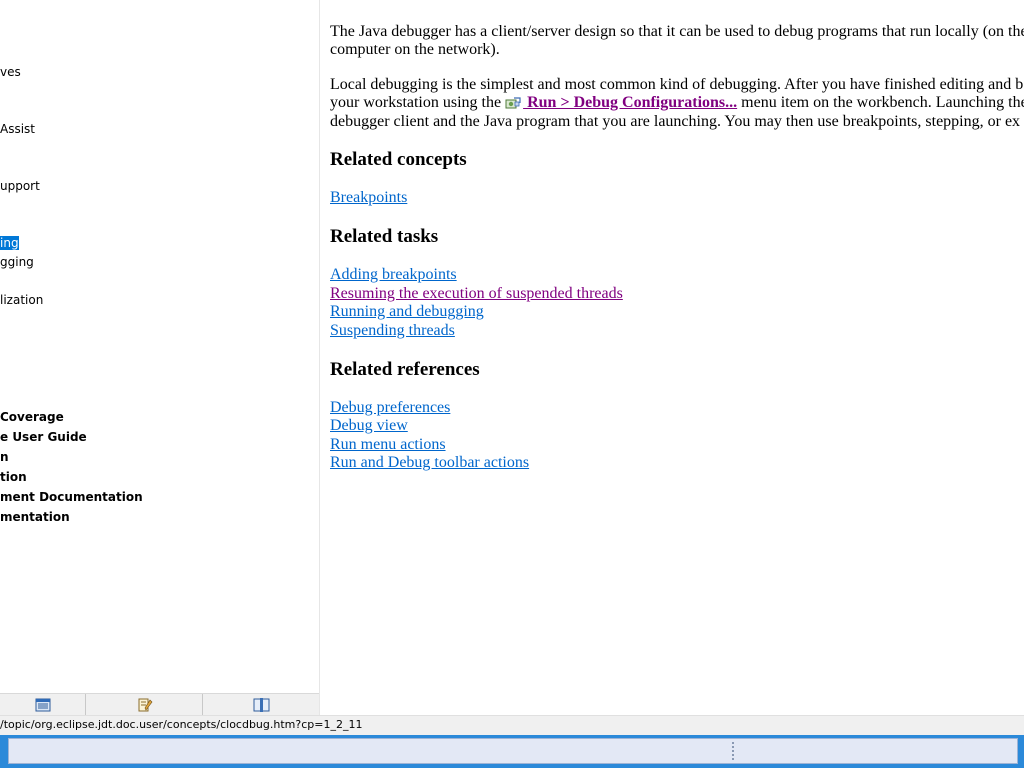 Image resolution: width=1024 pixels, height=768 pixels. What do you see at coordinates (369, 426) in the screenshot?
I see `link-debug-view: Debug view` at bounding box center [369, 426].